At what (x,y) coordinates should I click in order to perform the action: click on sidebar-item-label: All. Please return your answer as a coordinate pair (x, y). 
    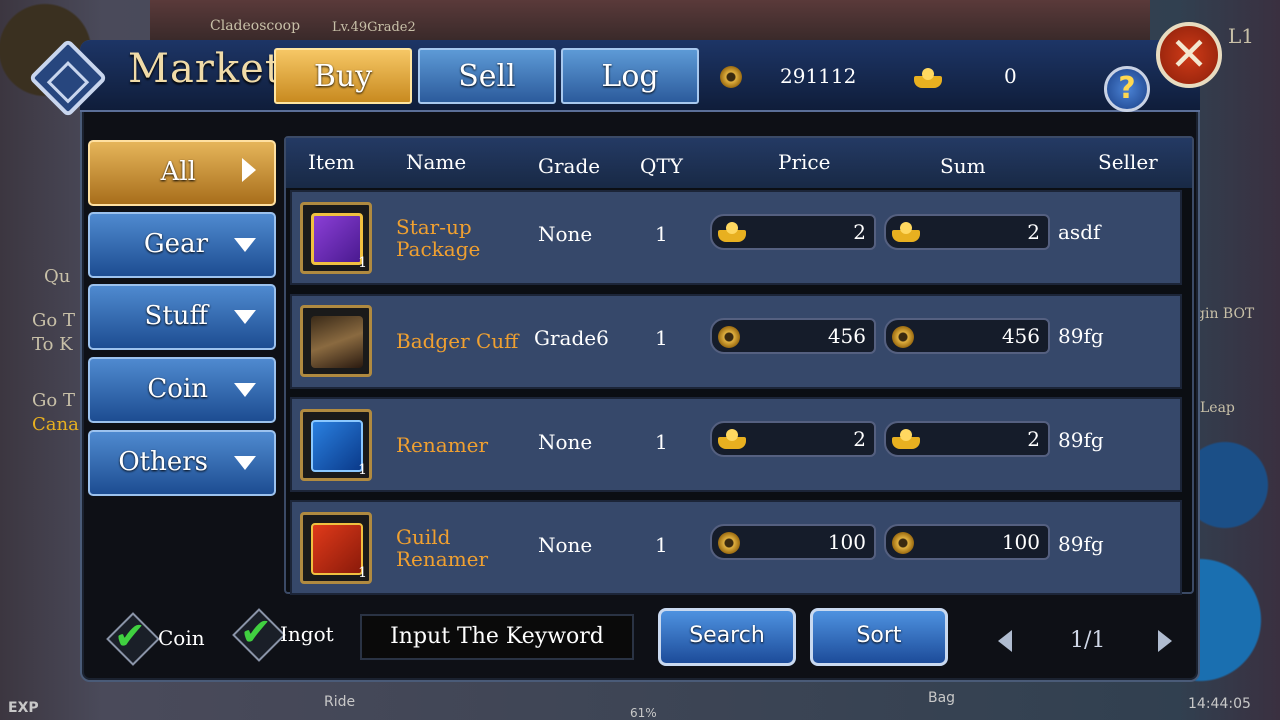
    Looking at the image, I should click on (178, 172).